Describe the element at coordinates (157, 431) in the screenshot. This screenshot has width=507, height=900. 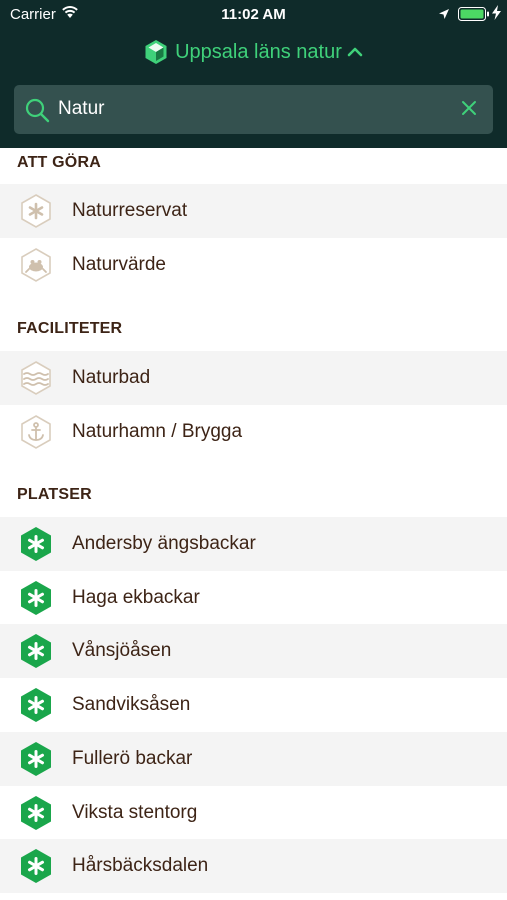
I see `list-item-label: Naturhamn / Brygga` at that location.